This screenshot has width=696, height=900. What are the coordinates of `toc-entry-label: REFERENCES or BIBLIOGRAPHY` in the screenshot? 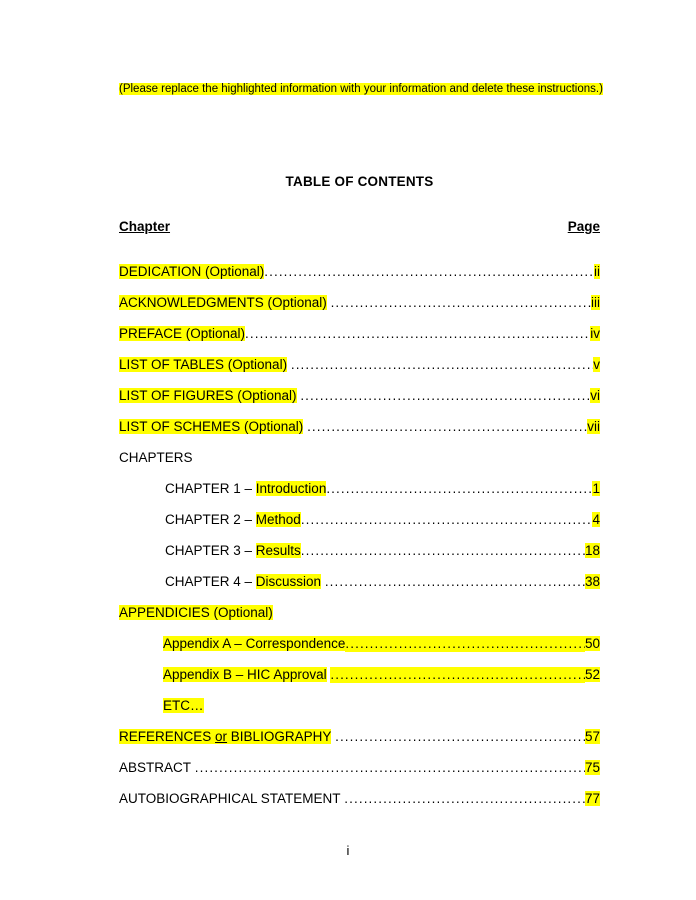 It's located at (225, 736).